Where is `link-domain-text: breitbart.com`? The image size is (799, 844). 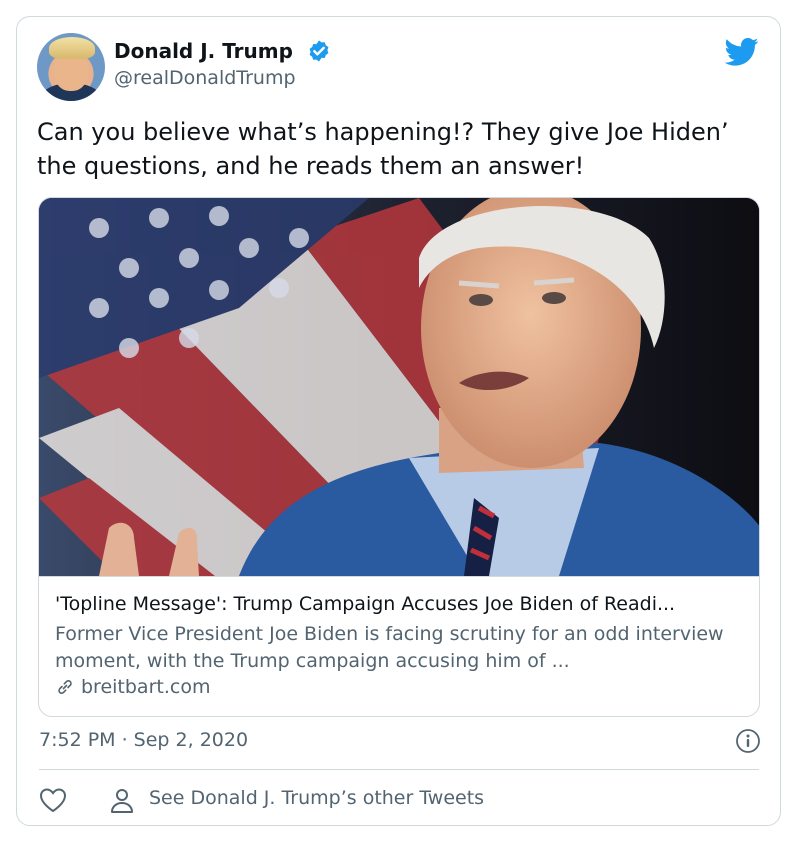
link-domain-text: breitbart.com is located at coordinates (145, 687).